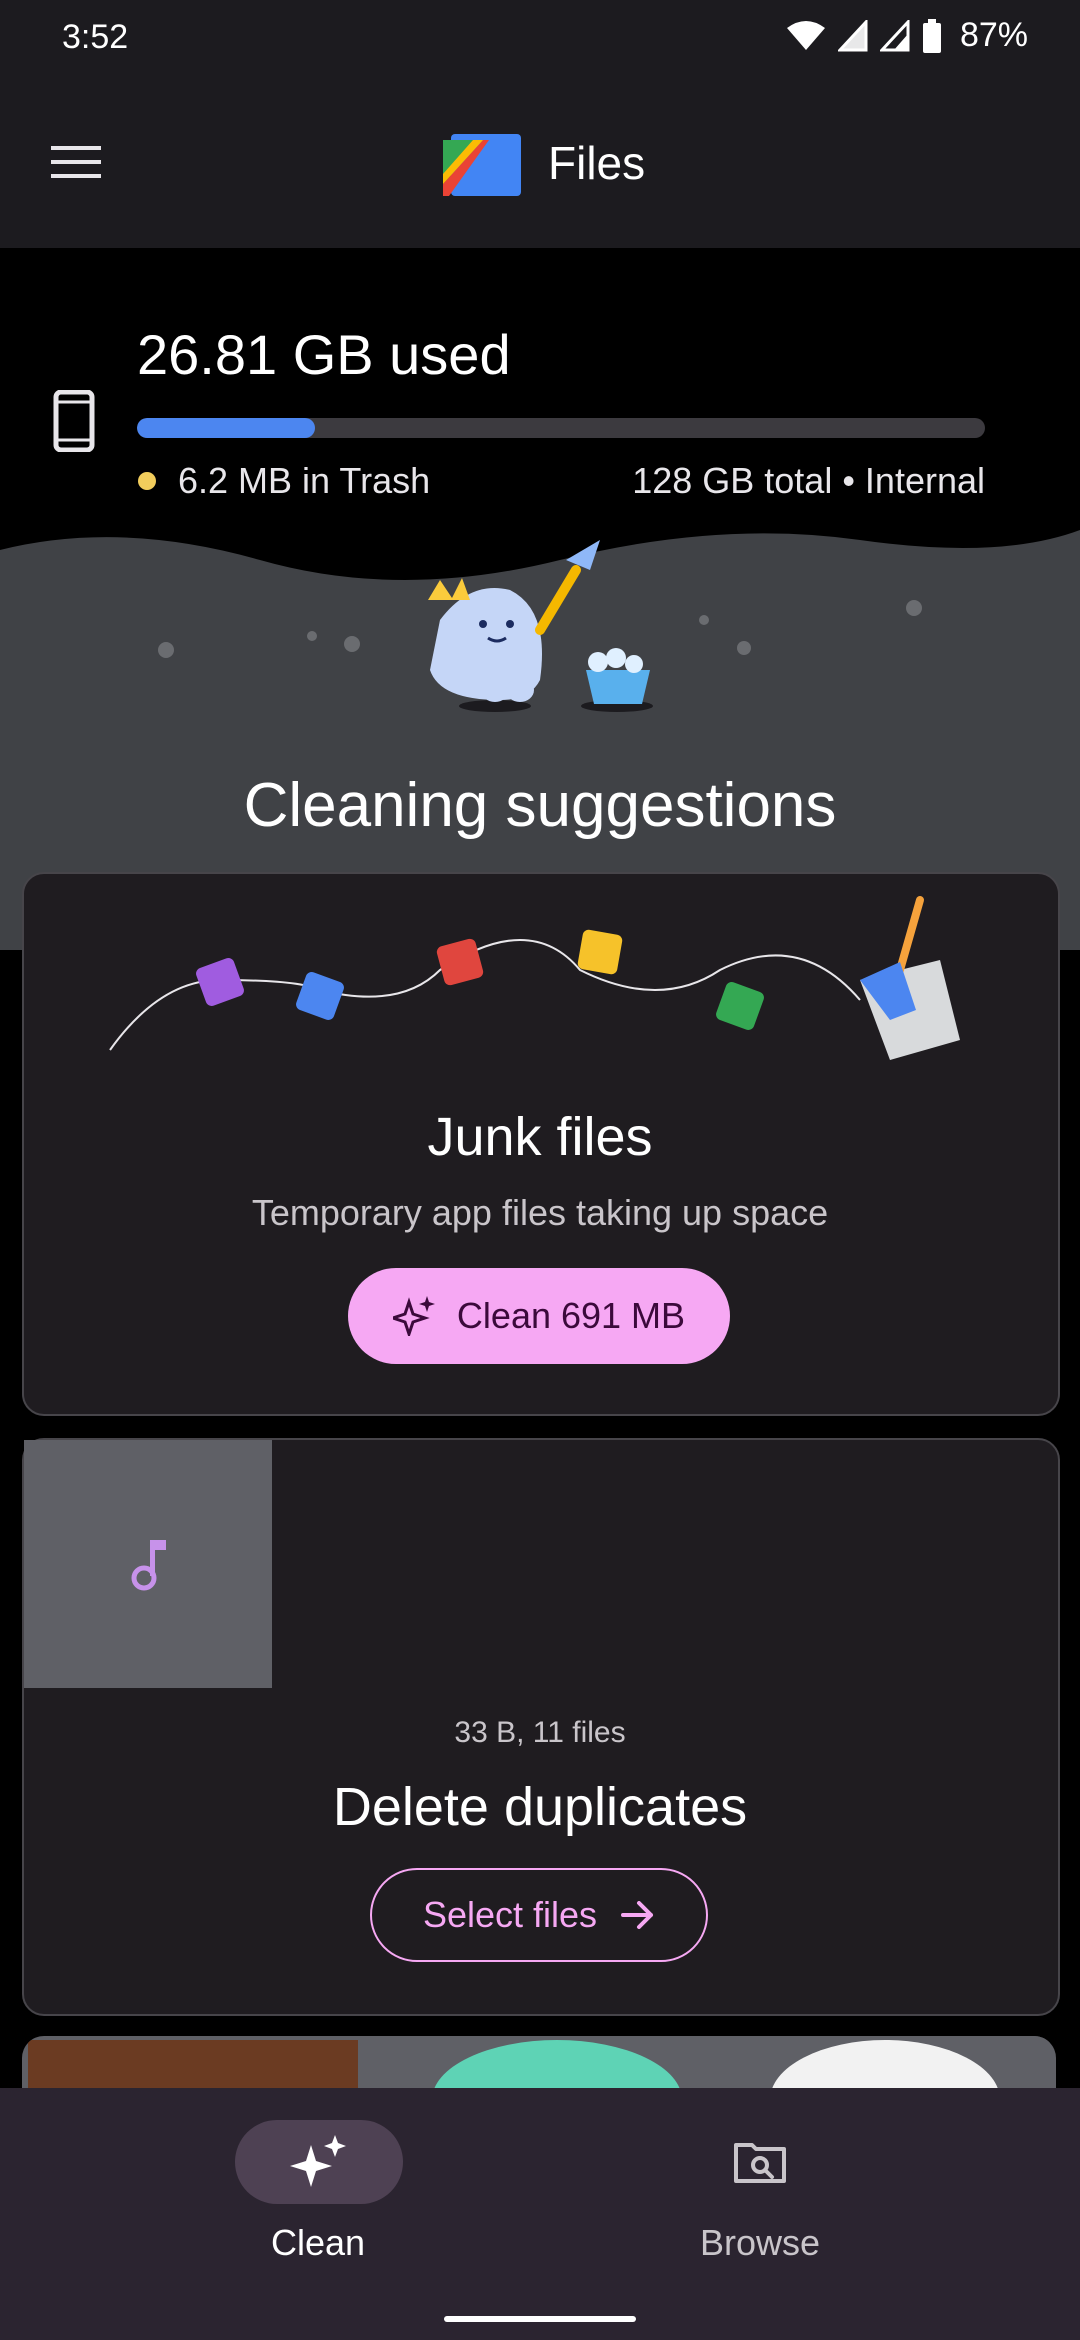 This screenshot has width=1080, height=2340. What do you see at coordinates (540, 805) in the screenshot?
I see `section-title: Cleaning suggestions` at bounding box center [540, 805].